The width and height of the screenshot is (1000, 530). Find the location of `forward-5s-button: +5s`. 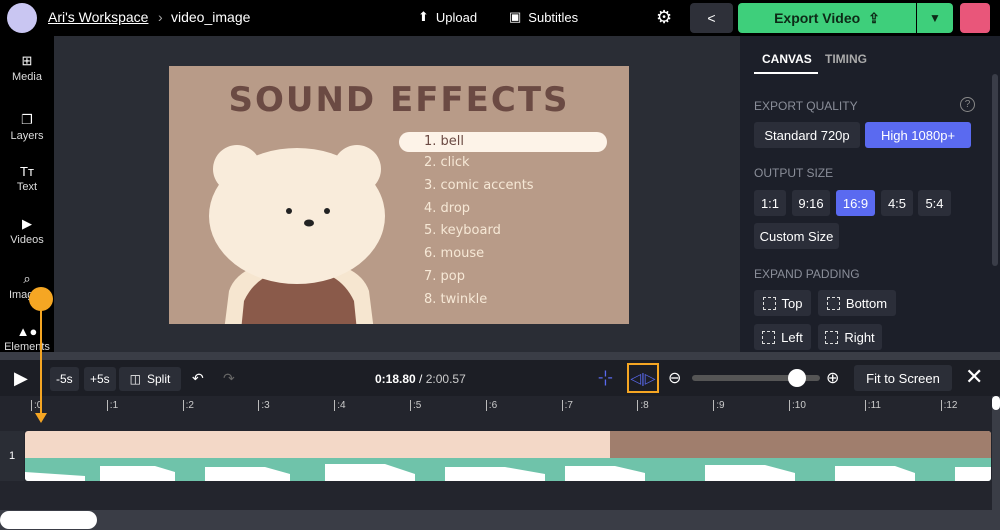

forward-5s-button: +5s is located at coordinates (100, 379).